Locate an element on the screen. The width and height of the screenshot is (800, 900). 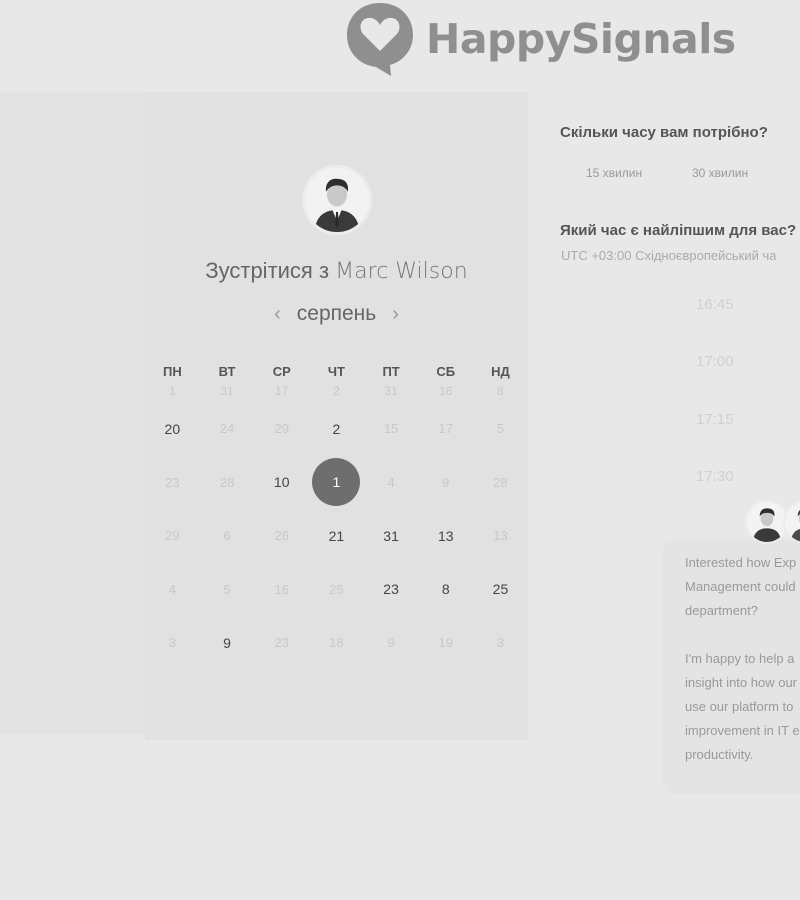
unavailable-day: 25 is located at coordinates (336, 589).